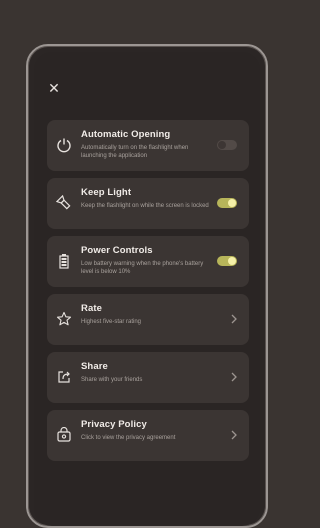  Describe the element at coordinates (111, 322) in the screenshot. I see `setting-subtitle: Highest five-star rating` at that location.